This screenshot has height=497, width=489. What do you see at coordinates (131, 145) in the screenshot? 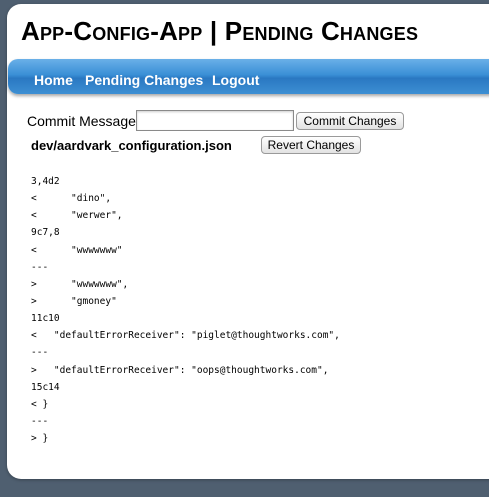
I see `file-name: dev/aardvark_configuration.json` at bounding box center [131, 145].